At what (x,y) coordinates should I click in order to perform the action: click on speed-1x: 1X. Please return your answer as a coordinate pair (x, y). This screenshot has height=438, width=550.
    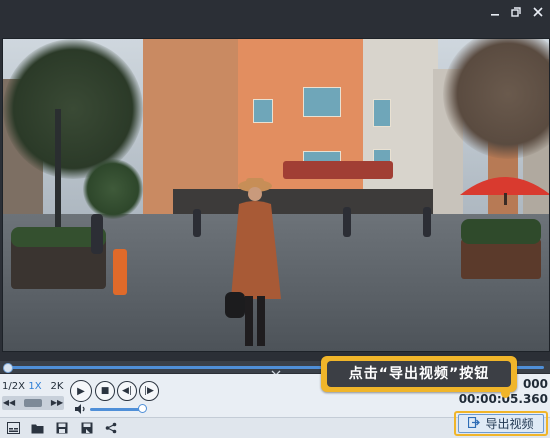
    Looking at the image, I should click on (35, 387).